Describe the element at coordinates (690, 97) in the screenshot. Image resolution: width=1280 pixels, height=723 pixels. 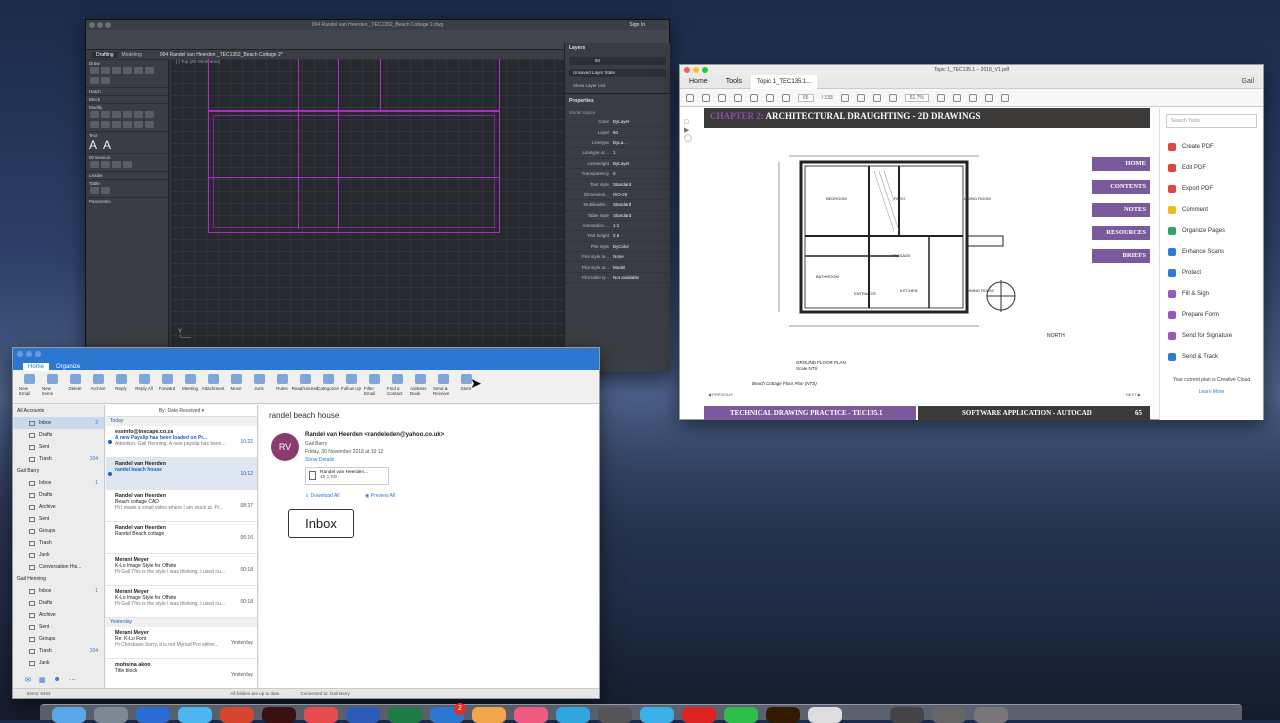
I see `save-icon` at that location.